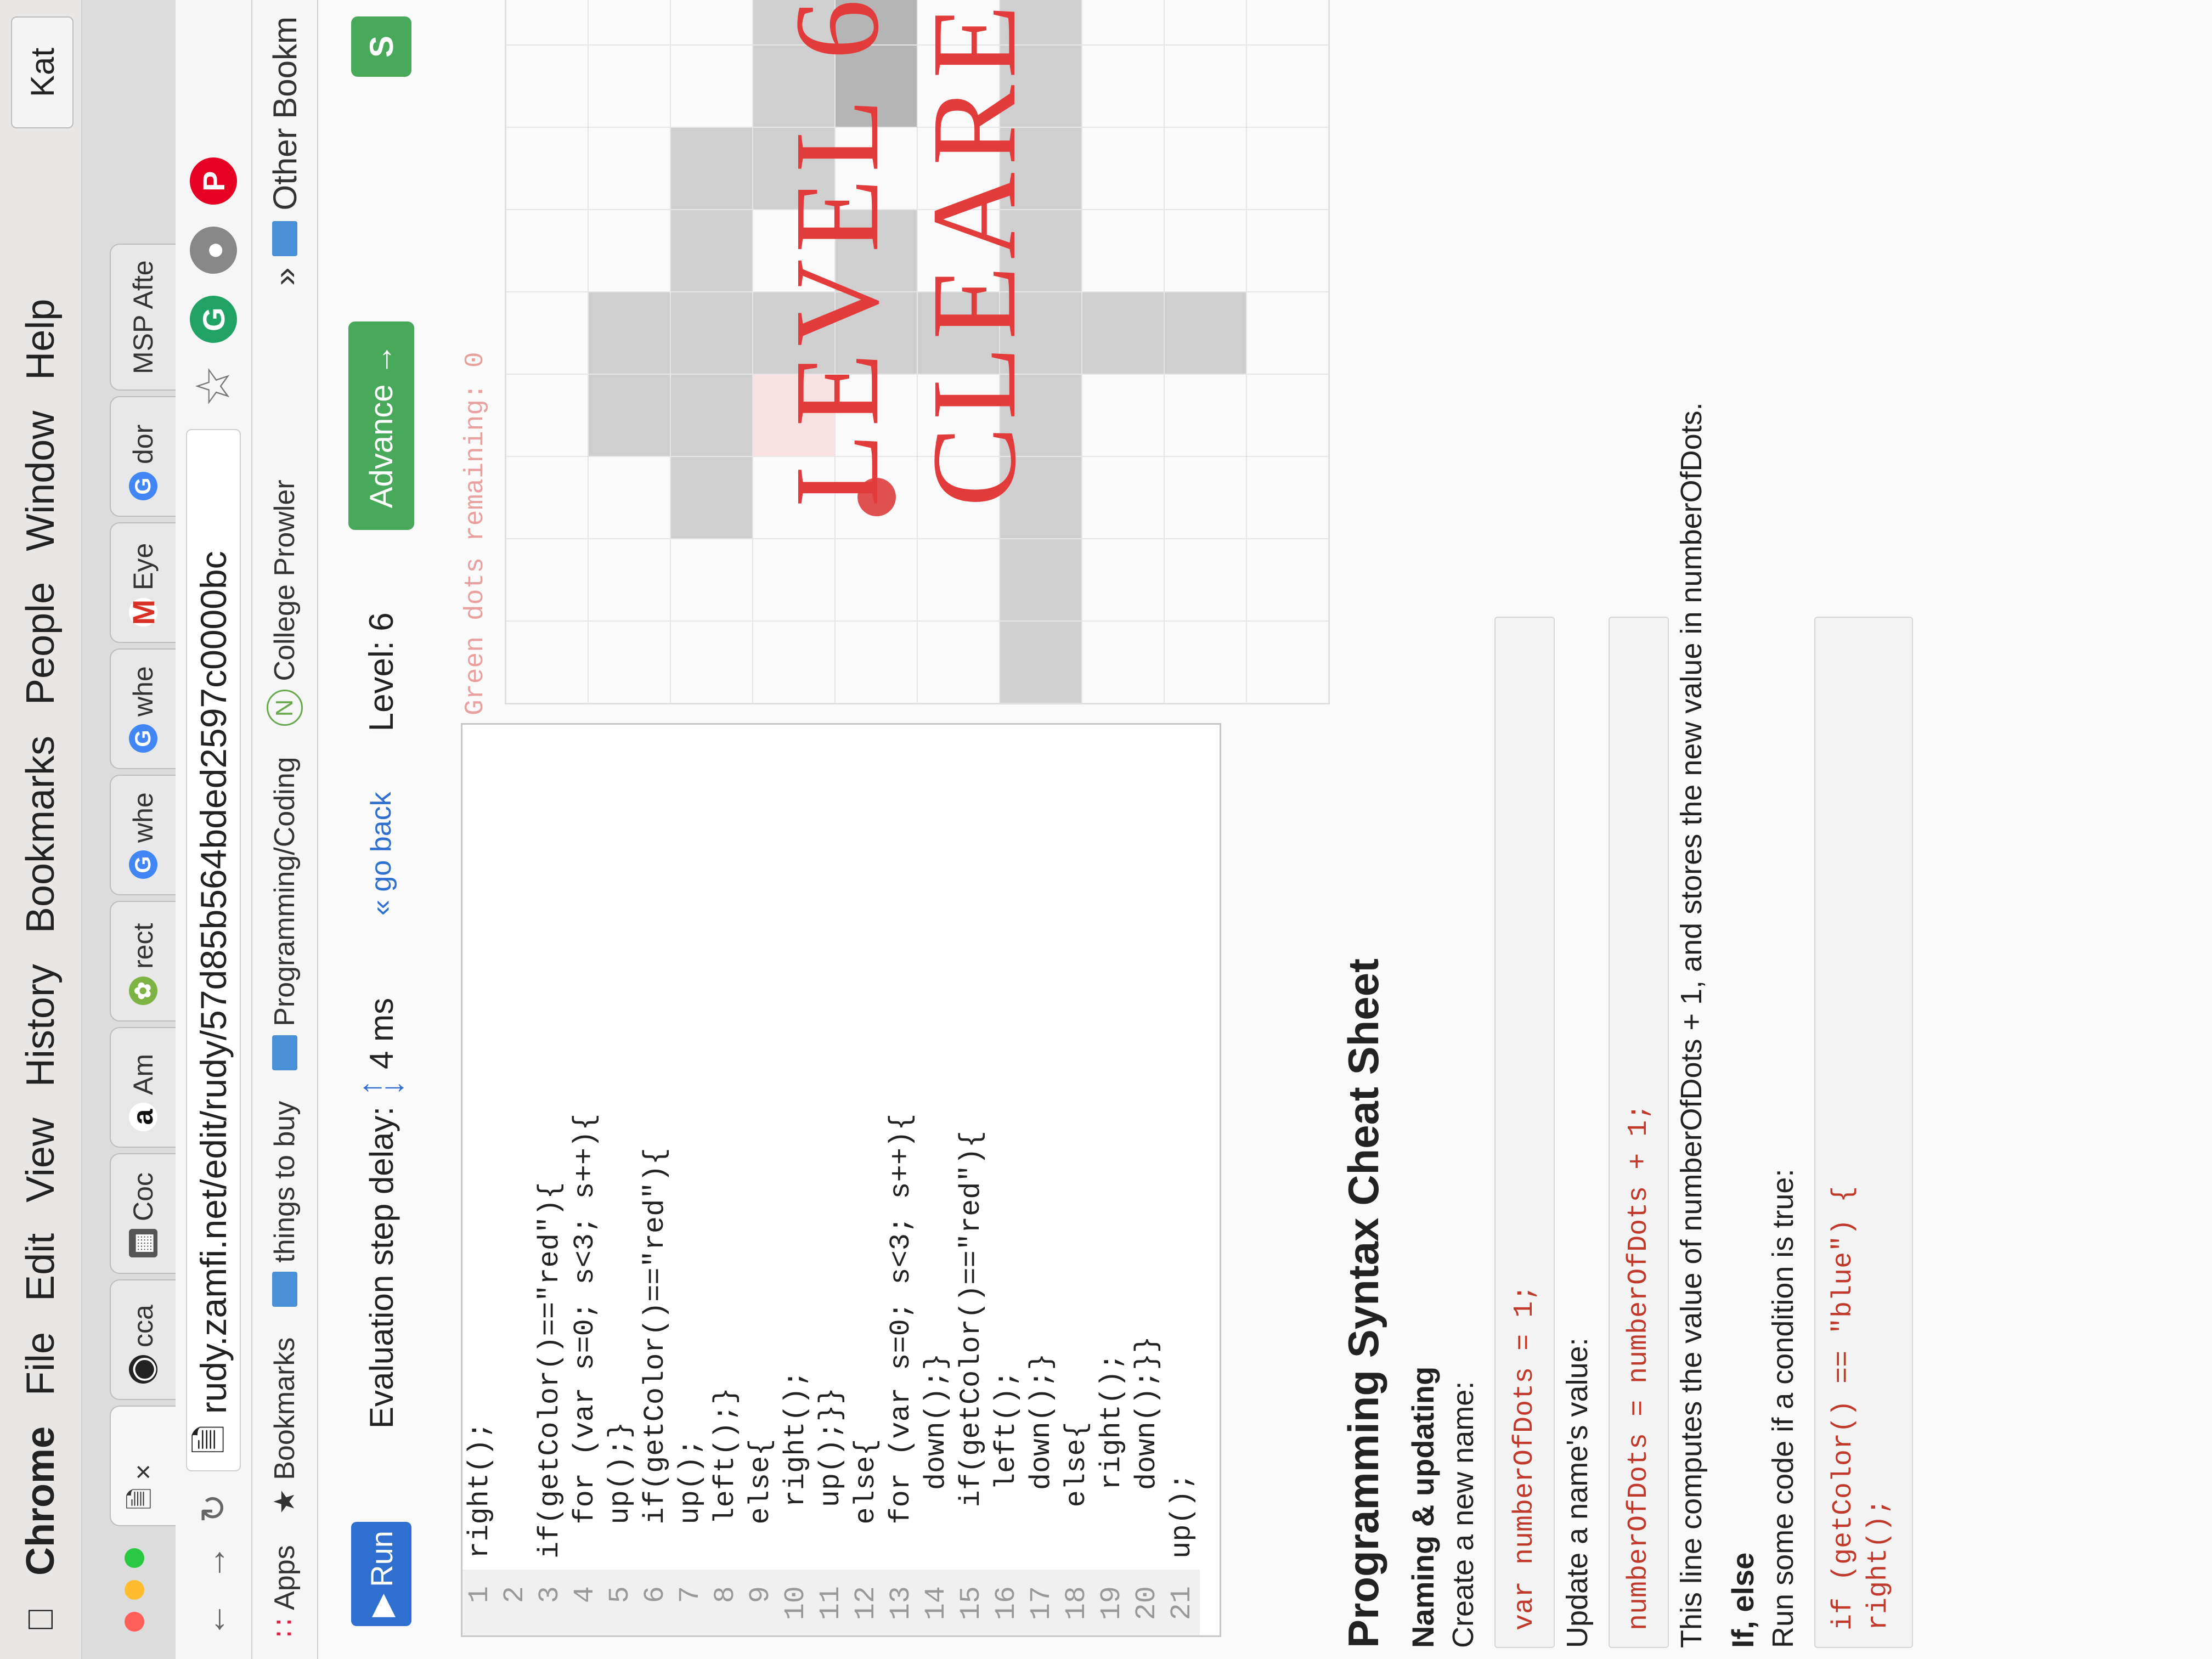  I want to click on zoom-window-icon, so click(134, 1558).